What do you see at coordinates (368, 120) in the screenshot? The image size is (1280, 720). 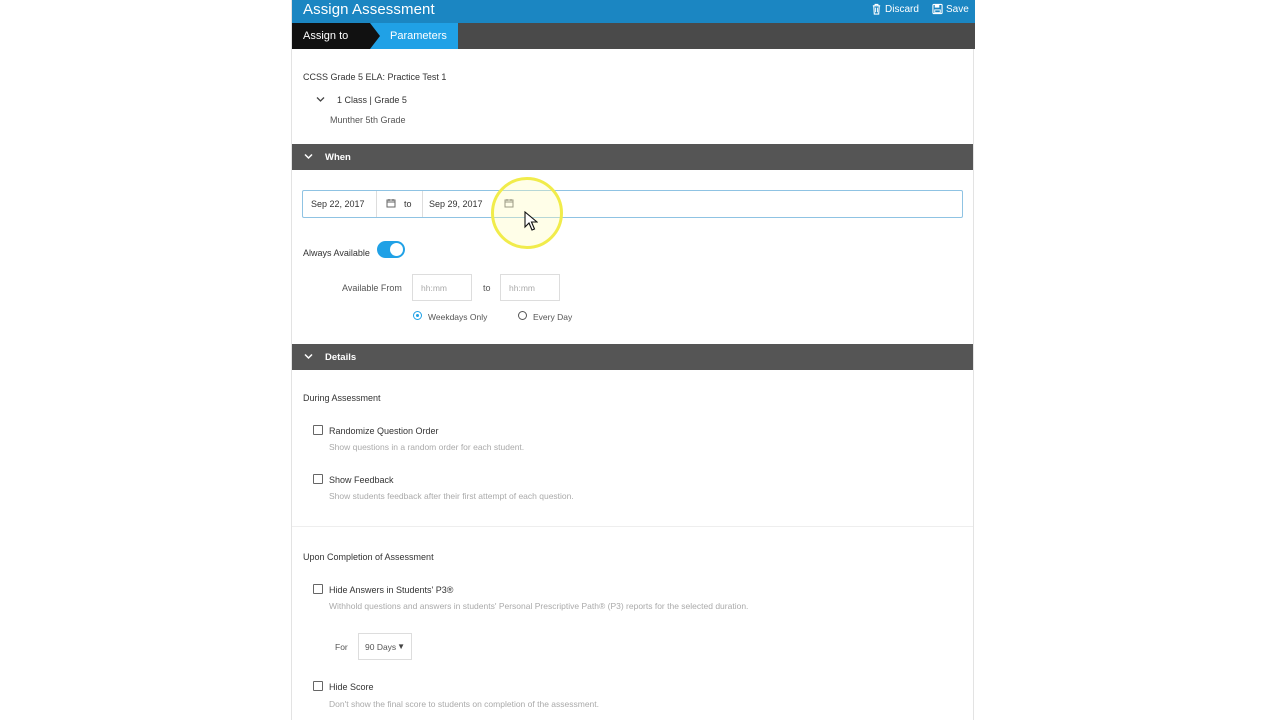 I see `class-name: Munther 5th Grade` at bounding box center [368, 120].